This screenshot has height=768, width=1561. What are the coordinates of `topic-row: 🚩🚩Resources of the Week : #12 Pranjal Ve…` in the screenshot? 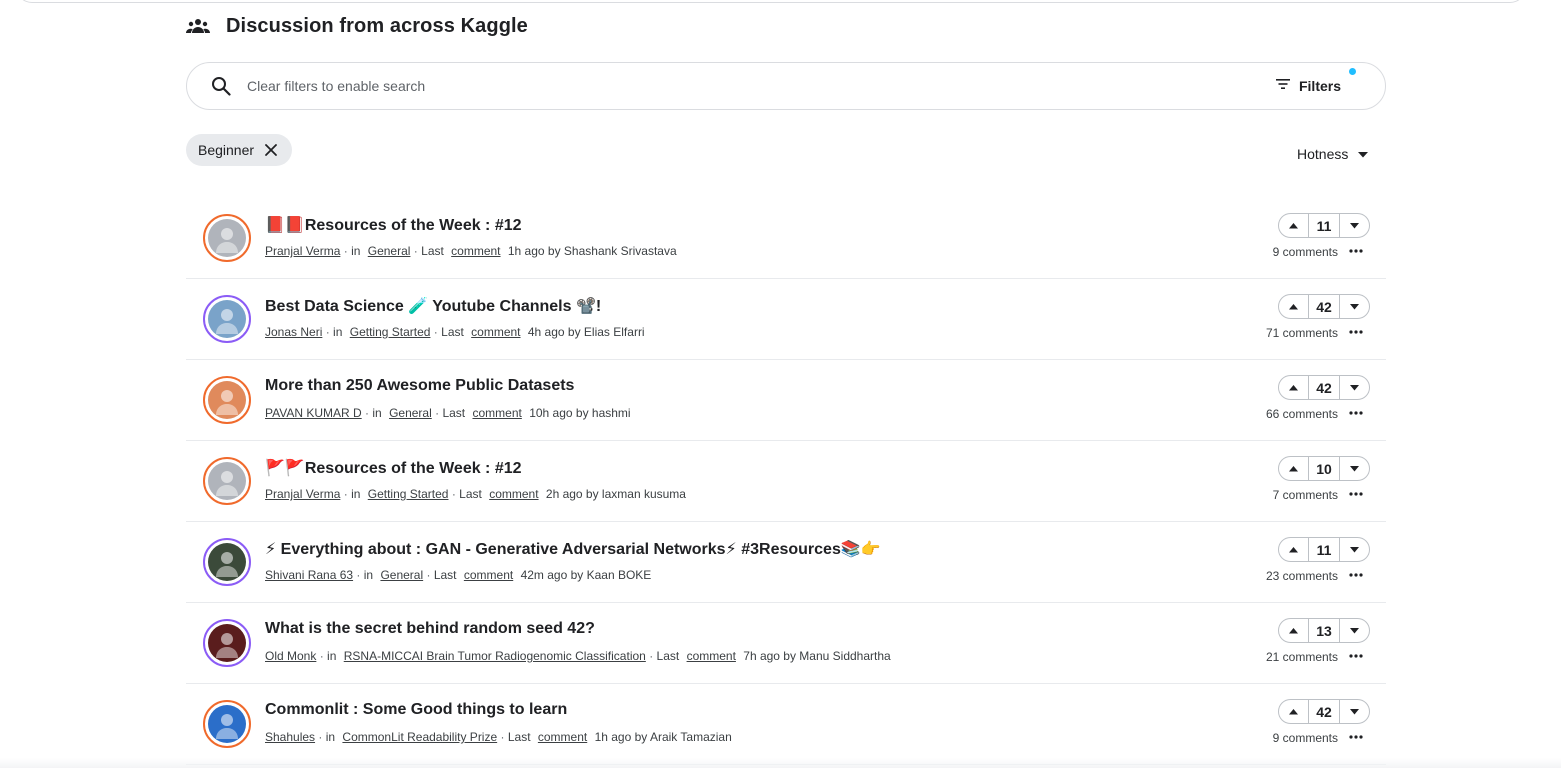 It's located at (786, 481).